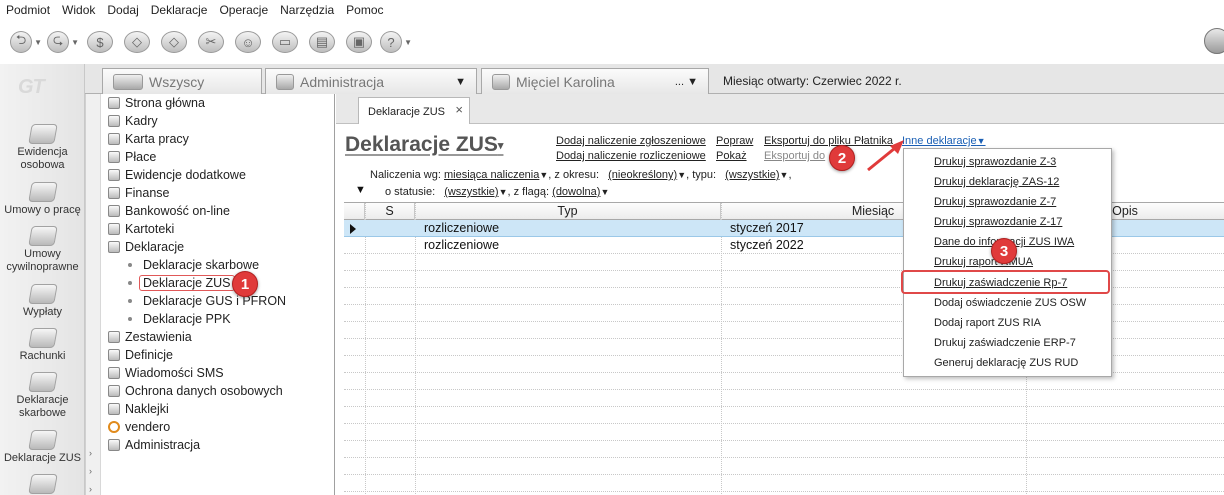 This screenshot has height=495, width=1224. Describe the element at coordinates (177, 175) in the screenshot. I see `tree-item-ewidencje-dodatkowe: Ewidencje dodatkowe` at that location.